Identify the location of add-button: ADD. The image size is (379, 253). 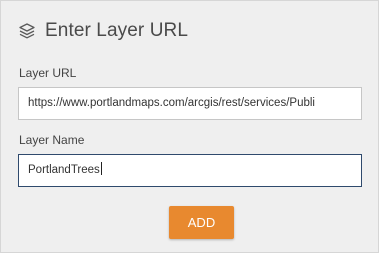
(201, 222).